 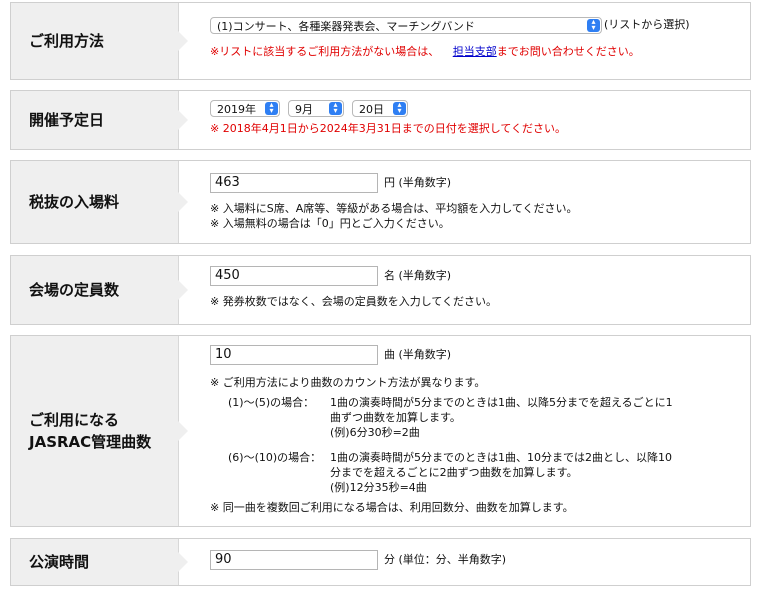 I want to click on case1-title: (1)～(5)の場合：, so click(x=271, y=402).